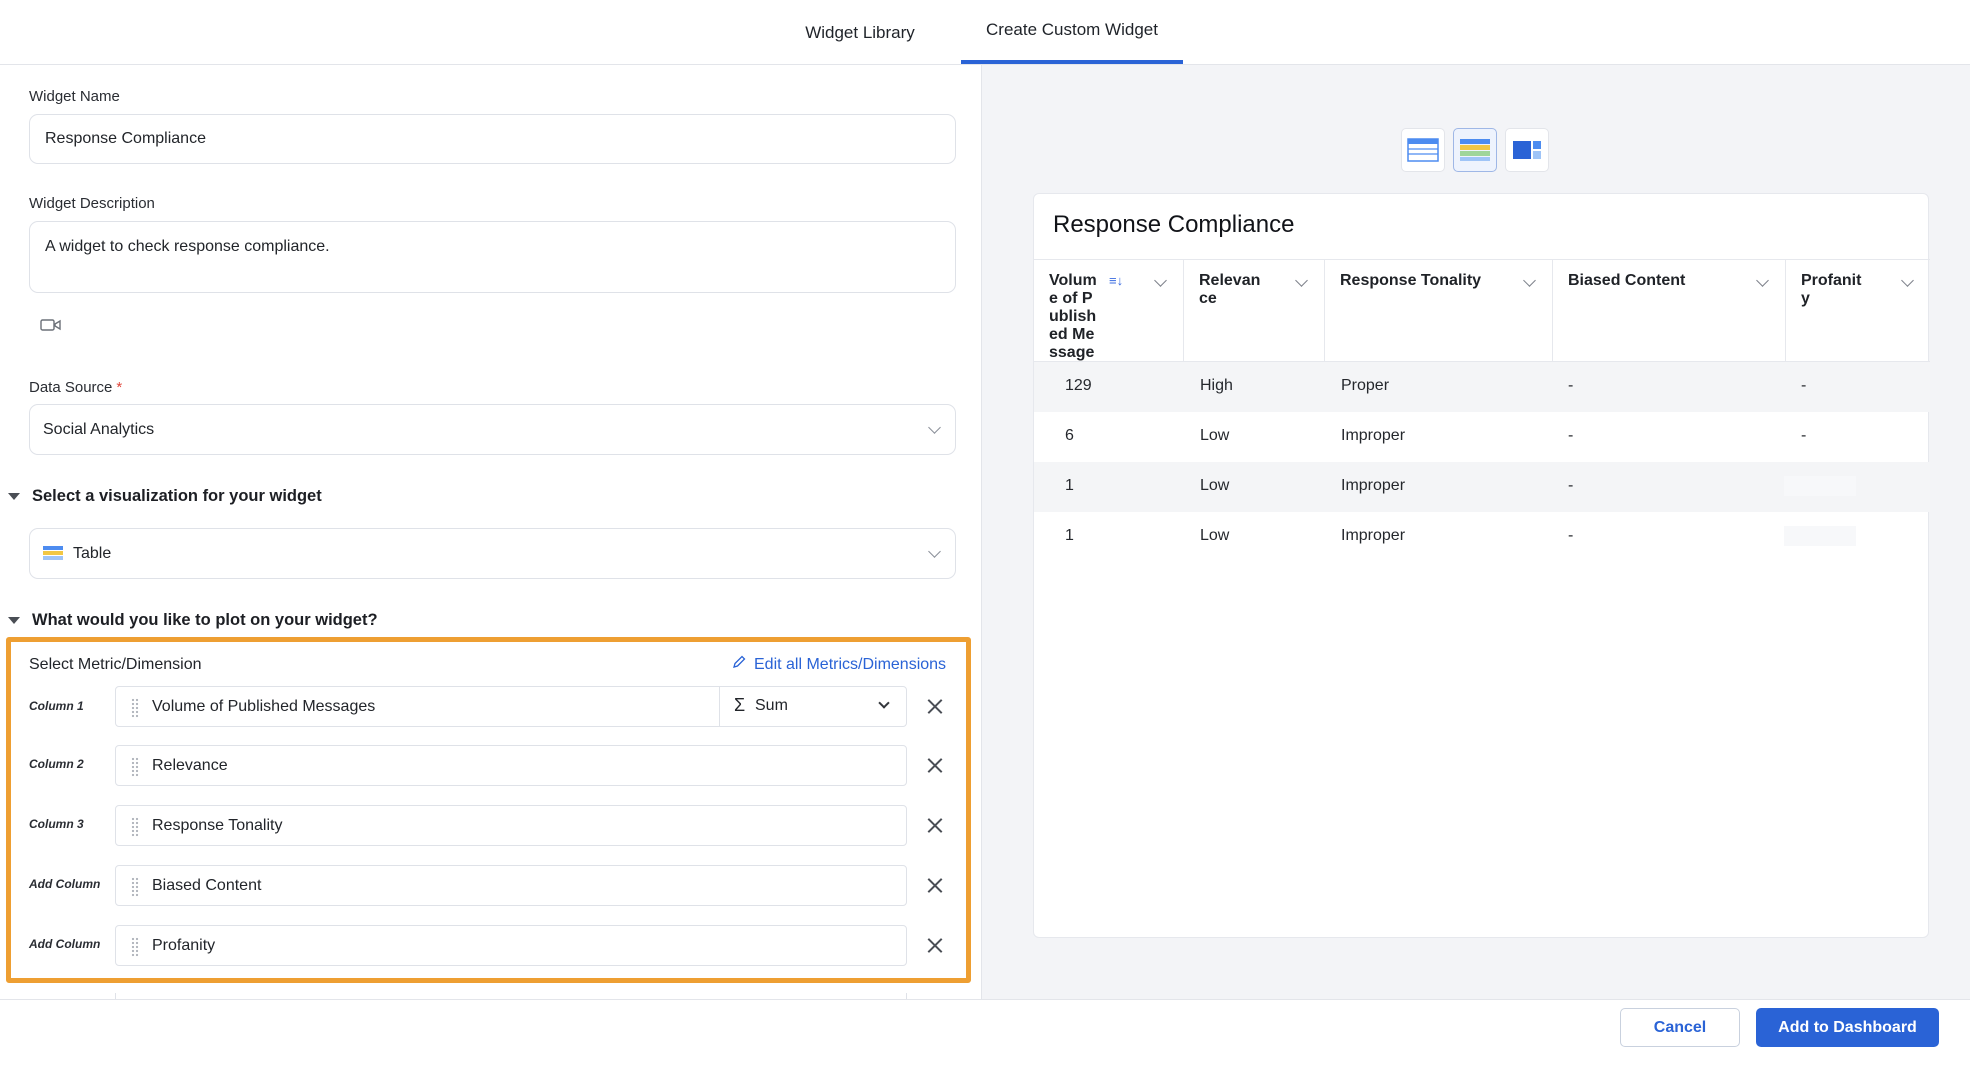 The width and height of the screenshot is (1970, 1068). What do you see at coordinates (1439, 311) in the screenshot?
I see `header-tonality: Response Tonality` at bounding box center [1439, 311].